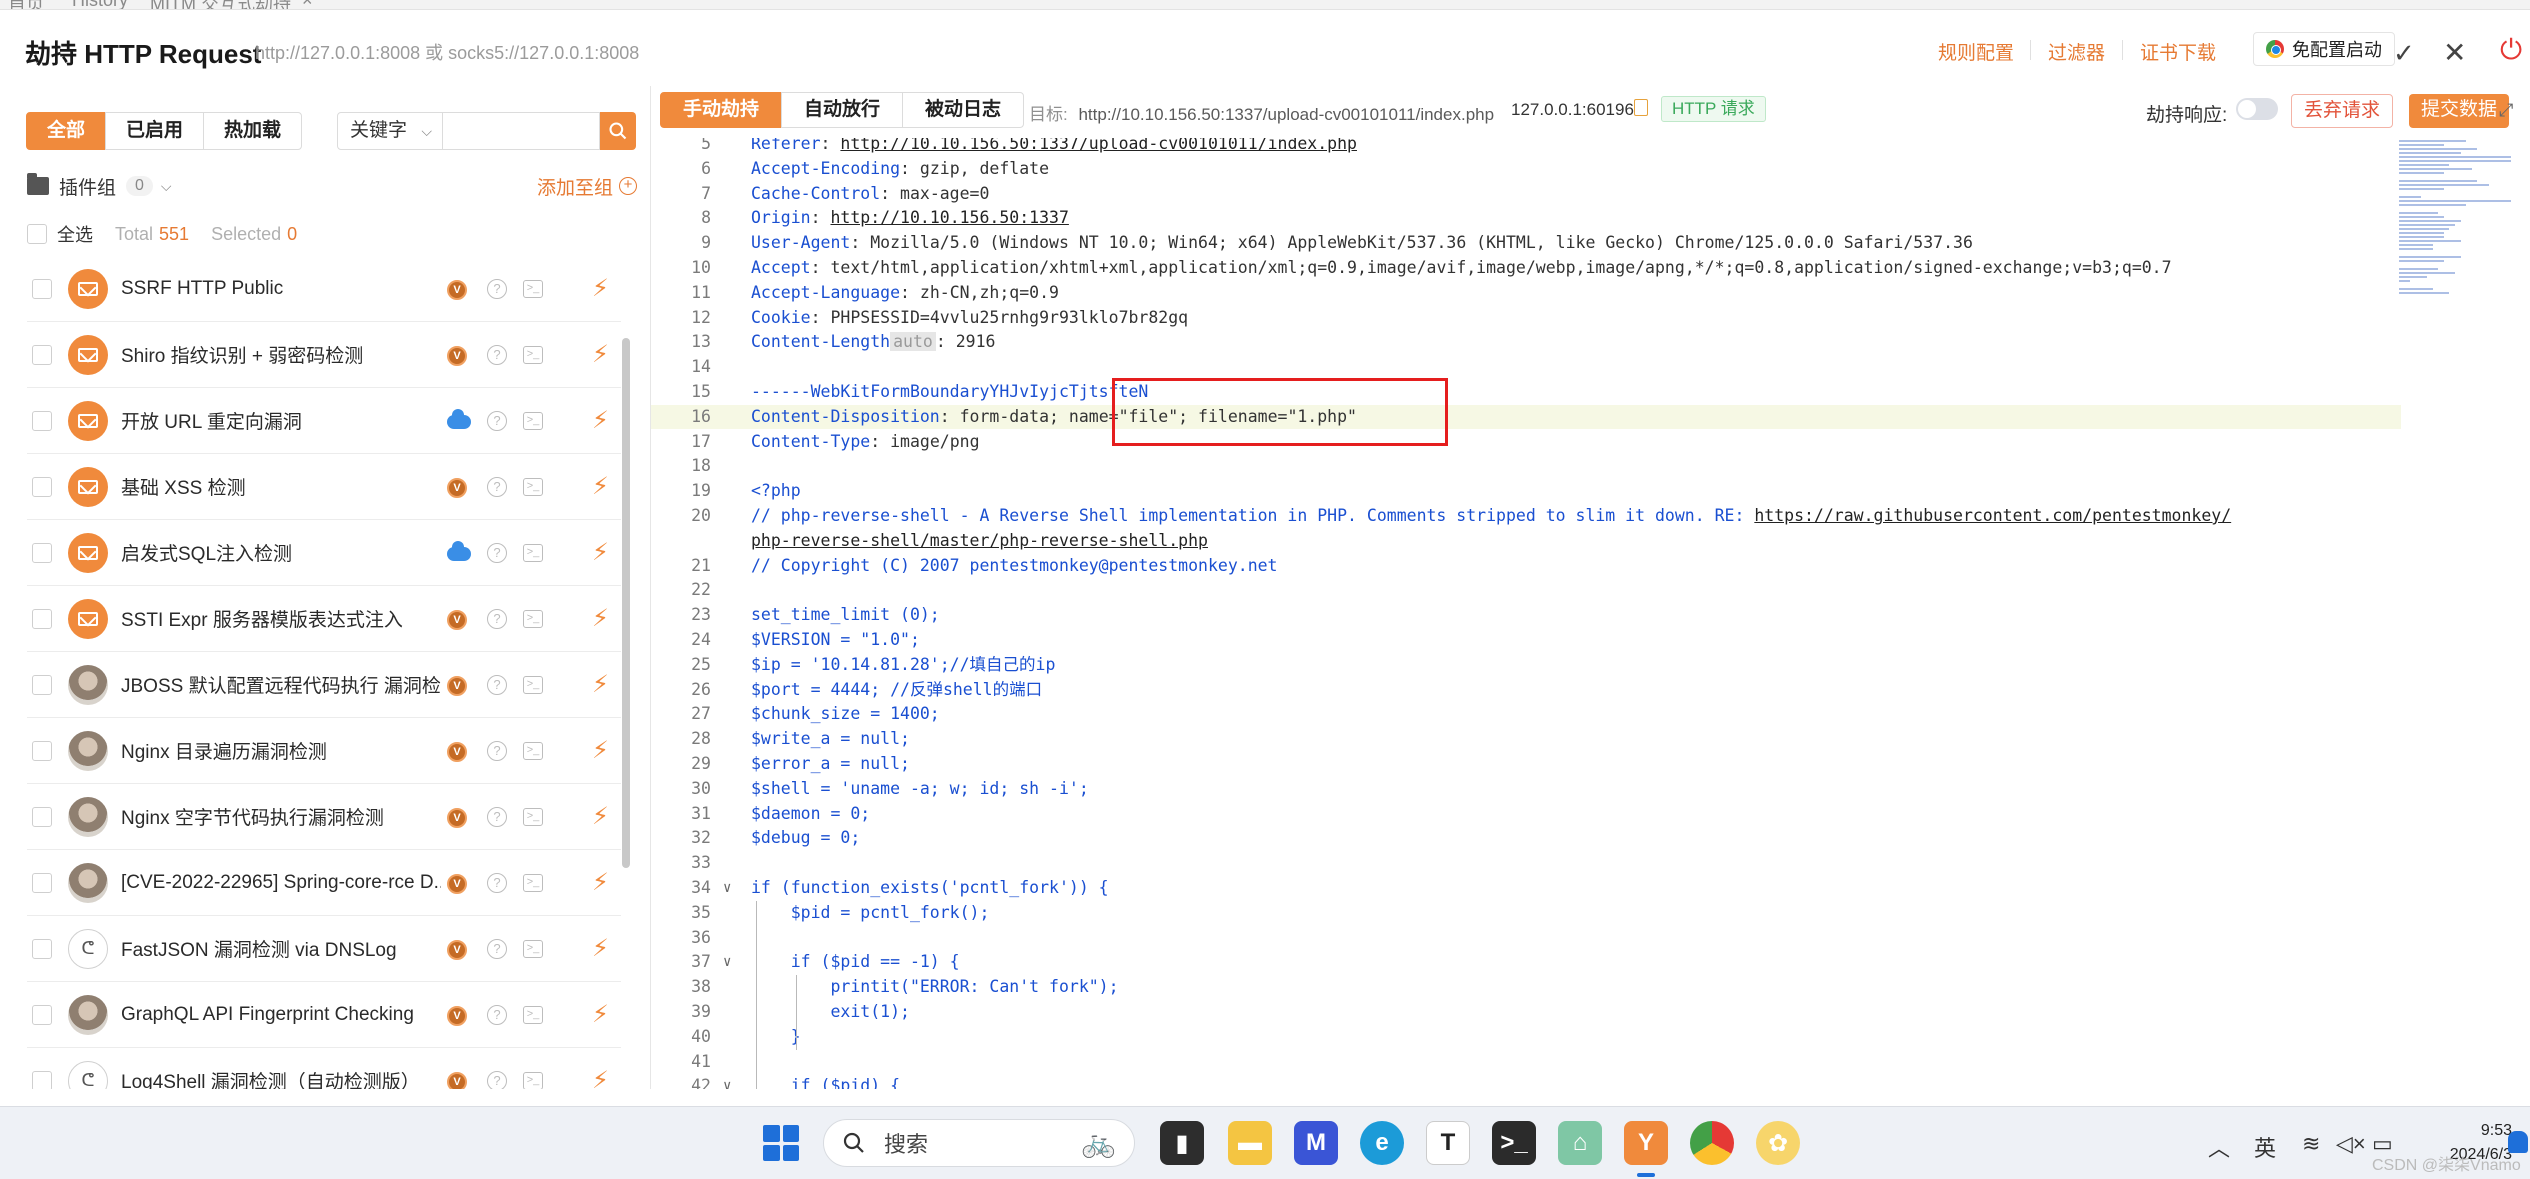  Describe the element at coordinates (307, 4) in the screenshot. I see `tab-mitm-close: ×` at that location.